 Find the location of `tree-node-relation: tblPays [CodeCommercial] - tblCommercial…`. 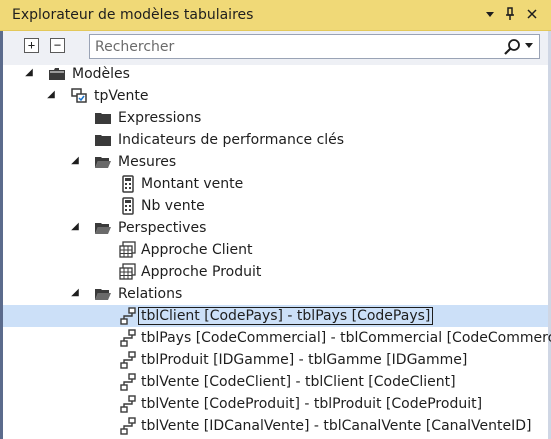

tree-node-relation: tblPays [CodeCommercial] - tblCommercial… is located at coordinates (277, 338).